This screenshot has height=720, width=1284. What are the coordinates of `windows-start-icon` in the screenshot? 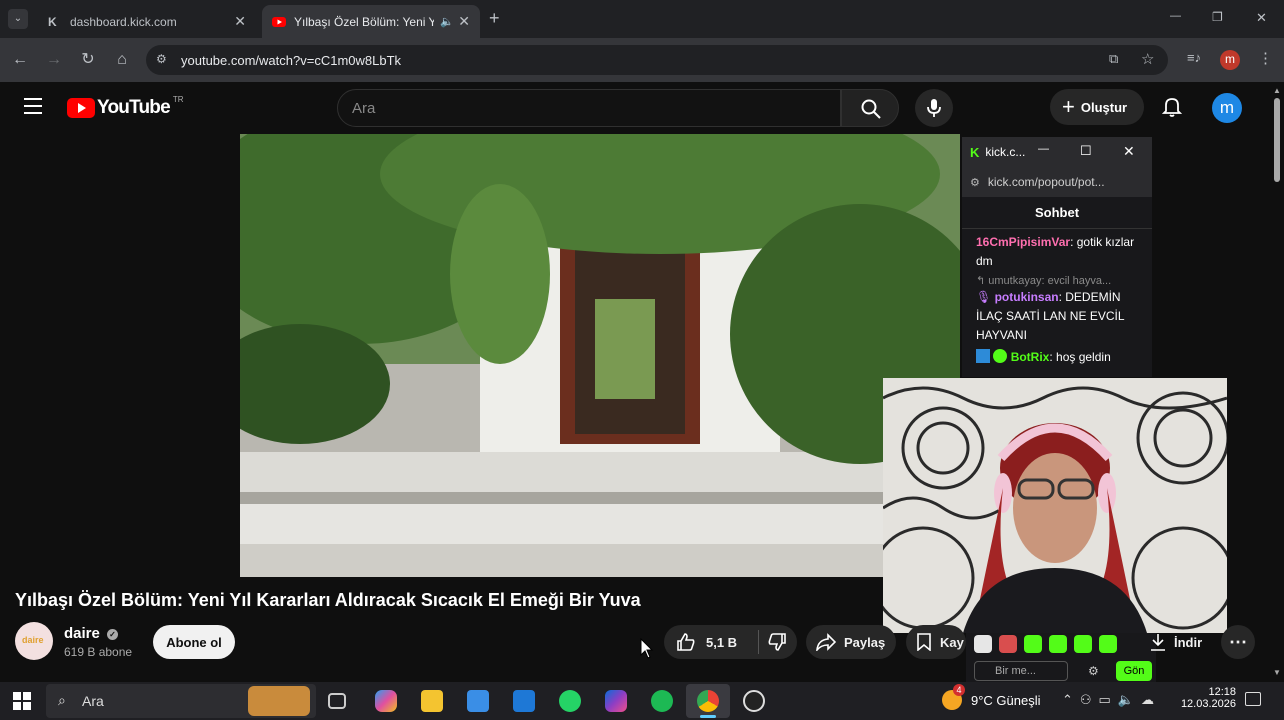 It's located at (22, 701).